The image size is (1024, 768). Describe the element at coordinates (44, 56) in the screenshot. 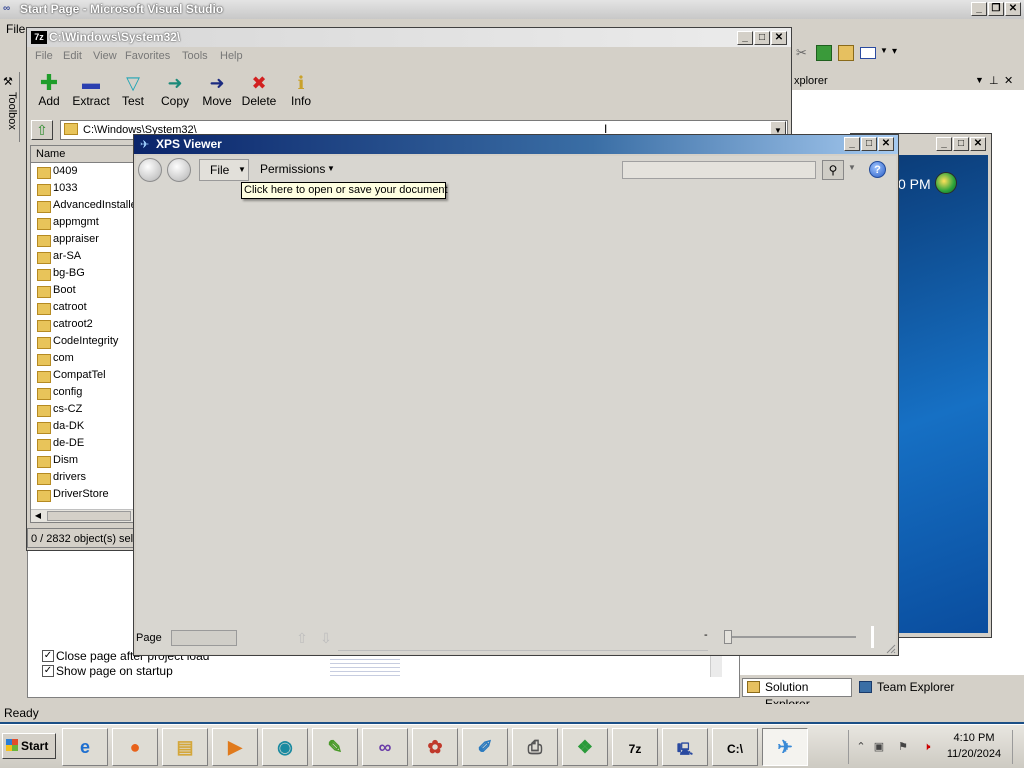

I see `menu-file: File` at that location.